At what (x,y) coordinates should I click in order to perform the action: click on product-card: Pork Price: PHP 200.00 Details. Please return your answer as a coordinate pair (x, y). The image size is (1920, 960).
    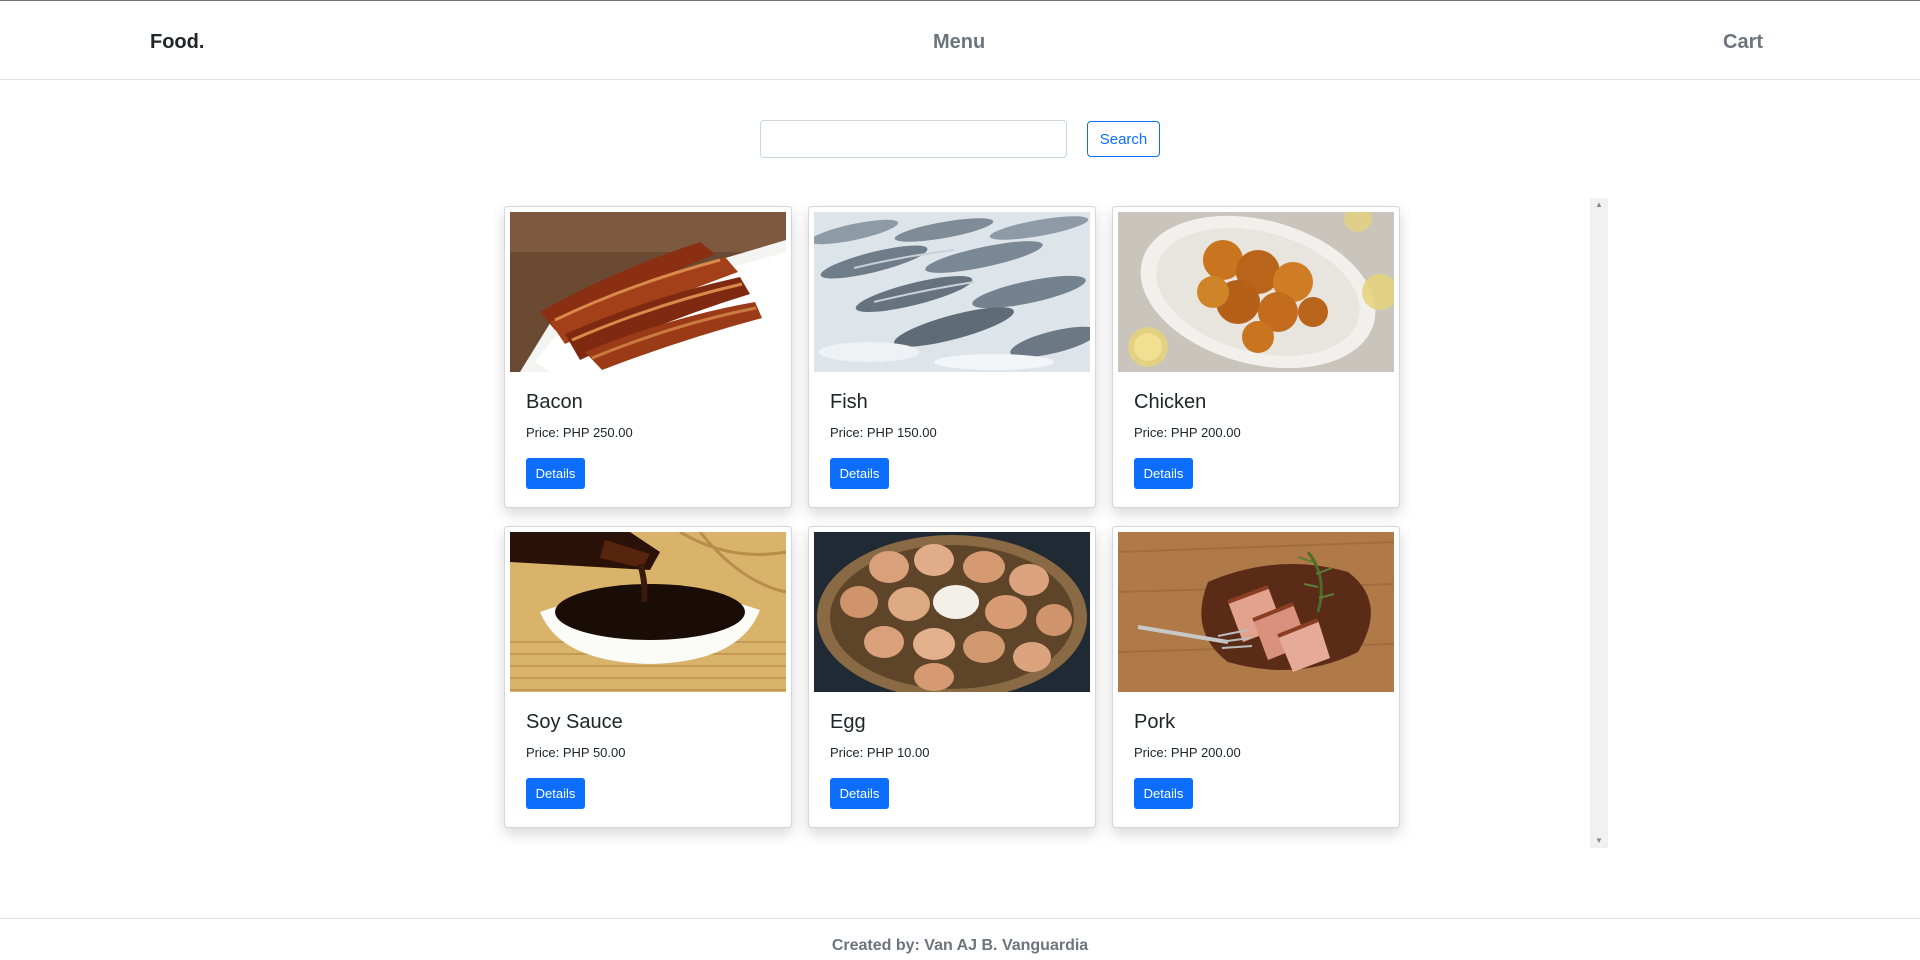
    Looking at the image, I should click on (1256, 677).